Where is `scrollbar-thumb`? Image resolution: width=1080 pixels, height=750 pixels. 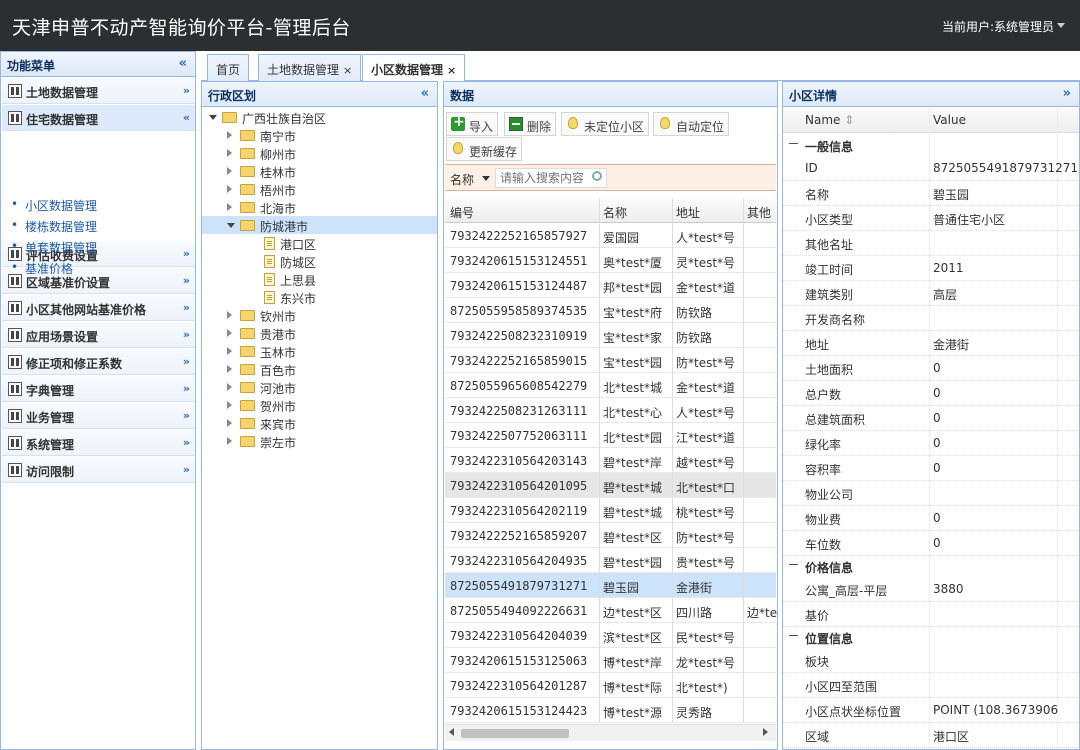
scrollbar-thumb is located at coordinates (515, 733).